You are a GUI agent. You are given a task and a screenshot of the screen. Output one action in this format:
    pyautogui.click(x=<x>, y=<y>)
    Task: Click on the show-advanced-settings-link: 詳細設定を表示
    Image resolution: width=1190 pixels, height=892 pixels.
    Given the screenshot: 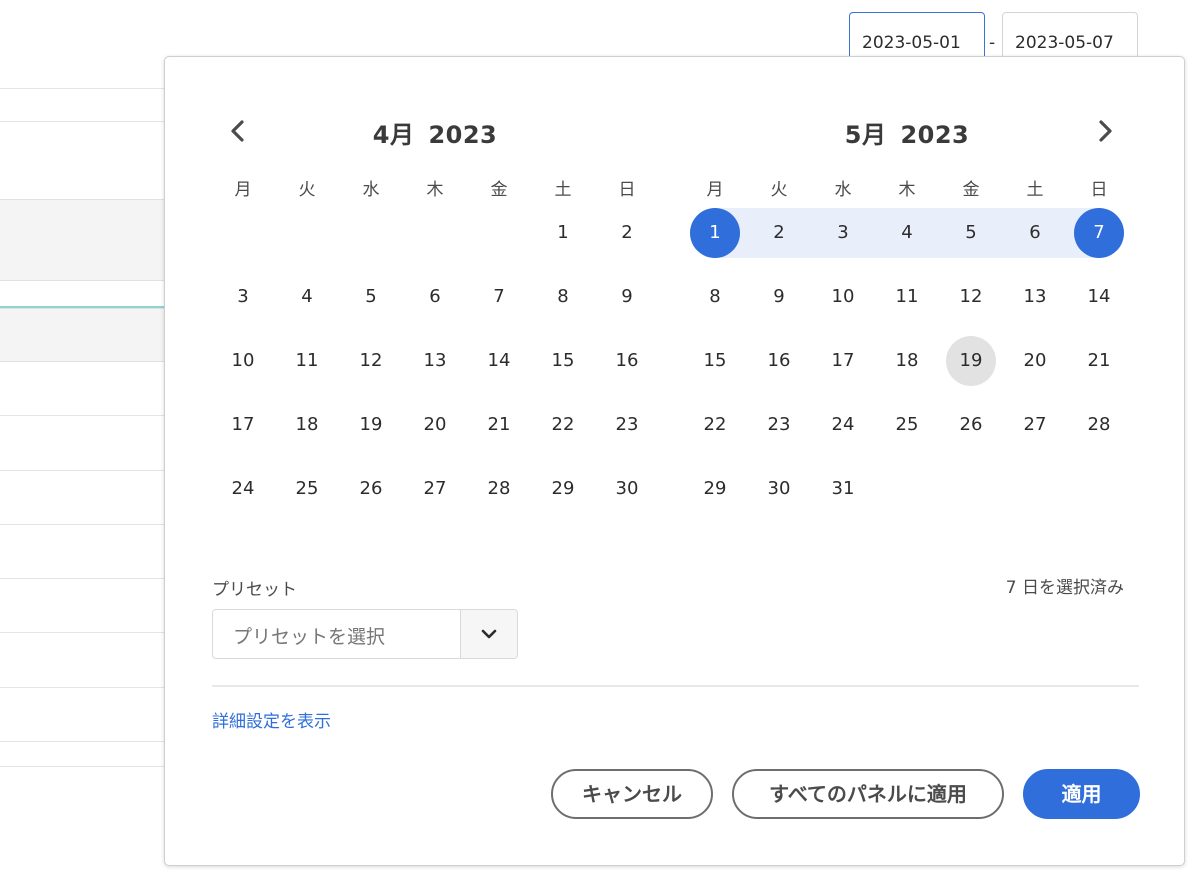 What is the action you would take?
    pyautogui.click(x=271, y=719)
    